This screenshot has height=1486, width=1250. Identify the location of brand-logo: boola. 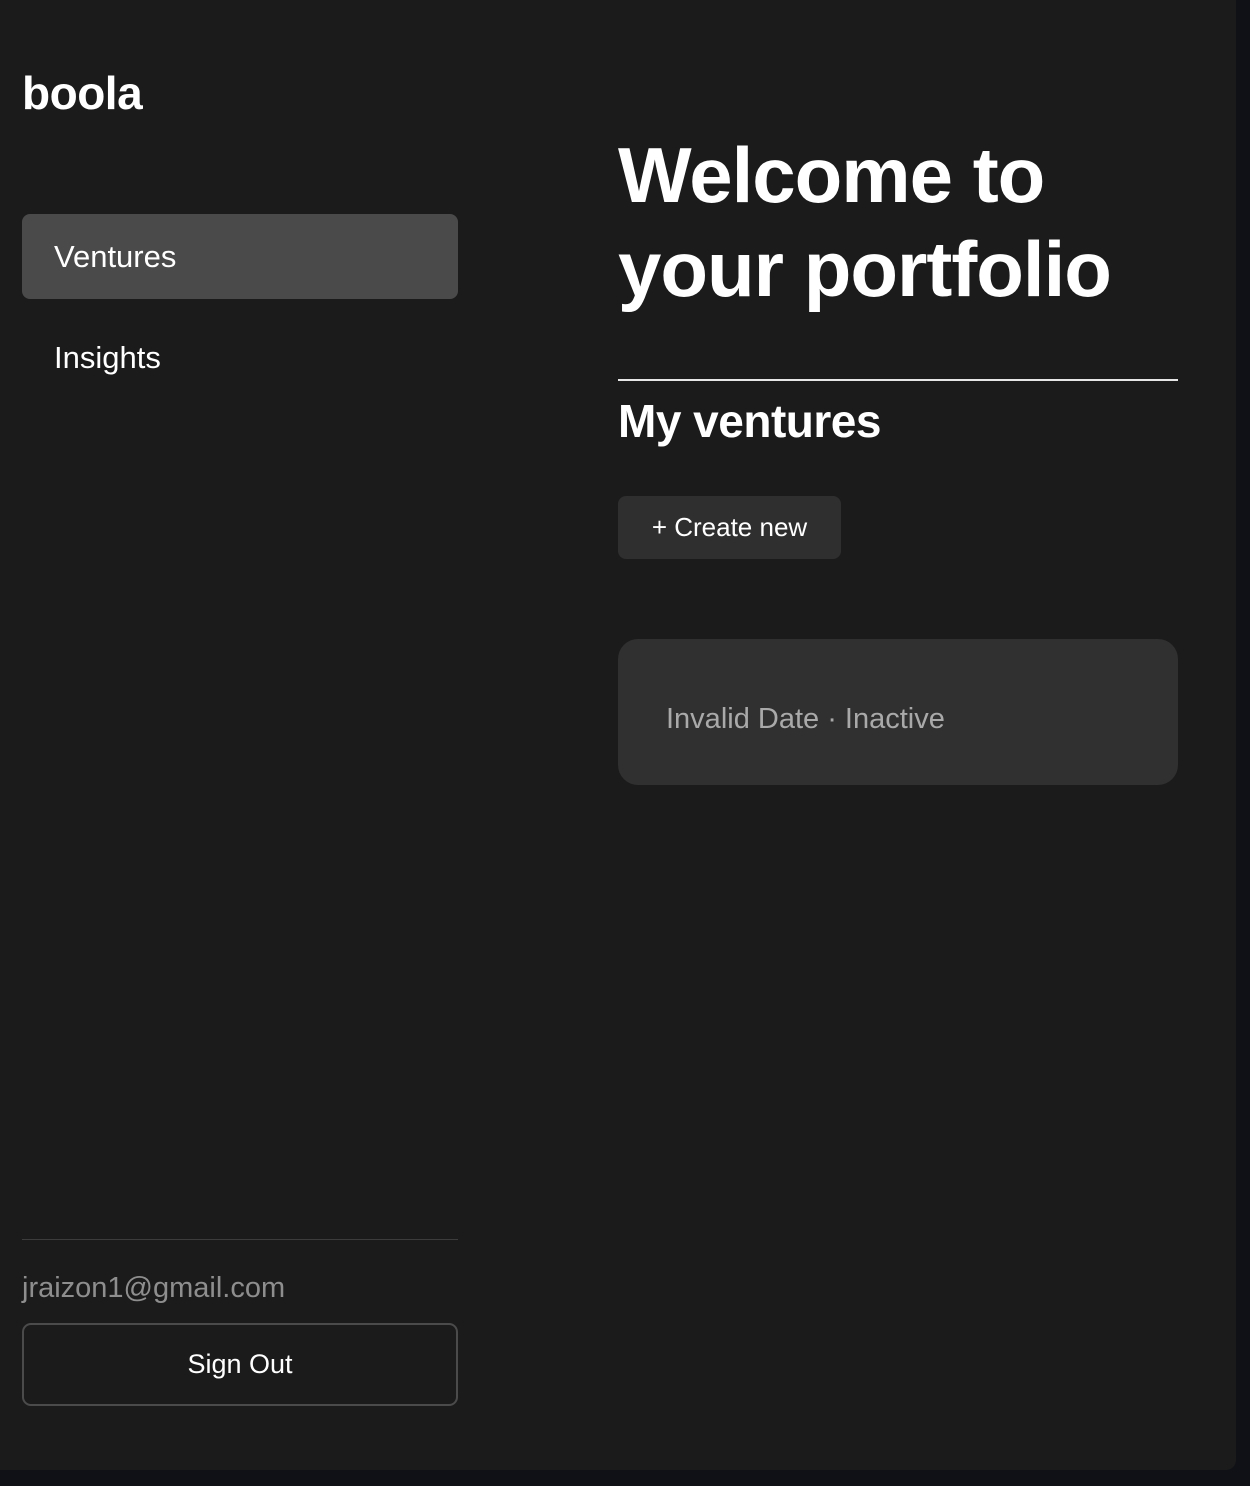
(82, 93).